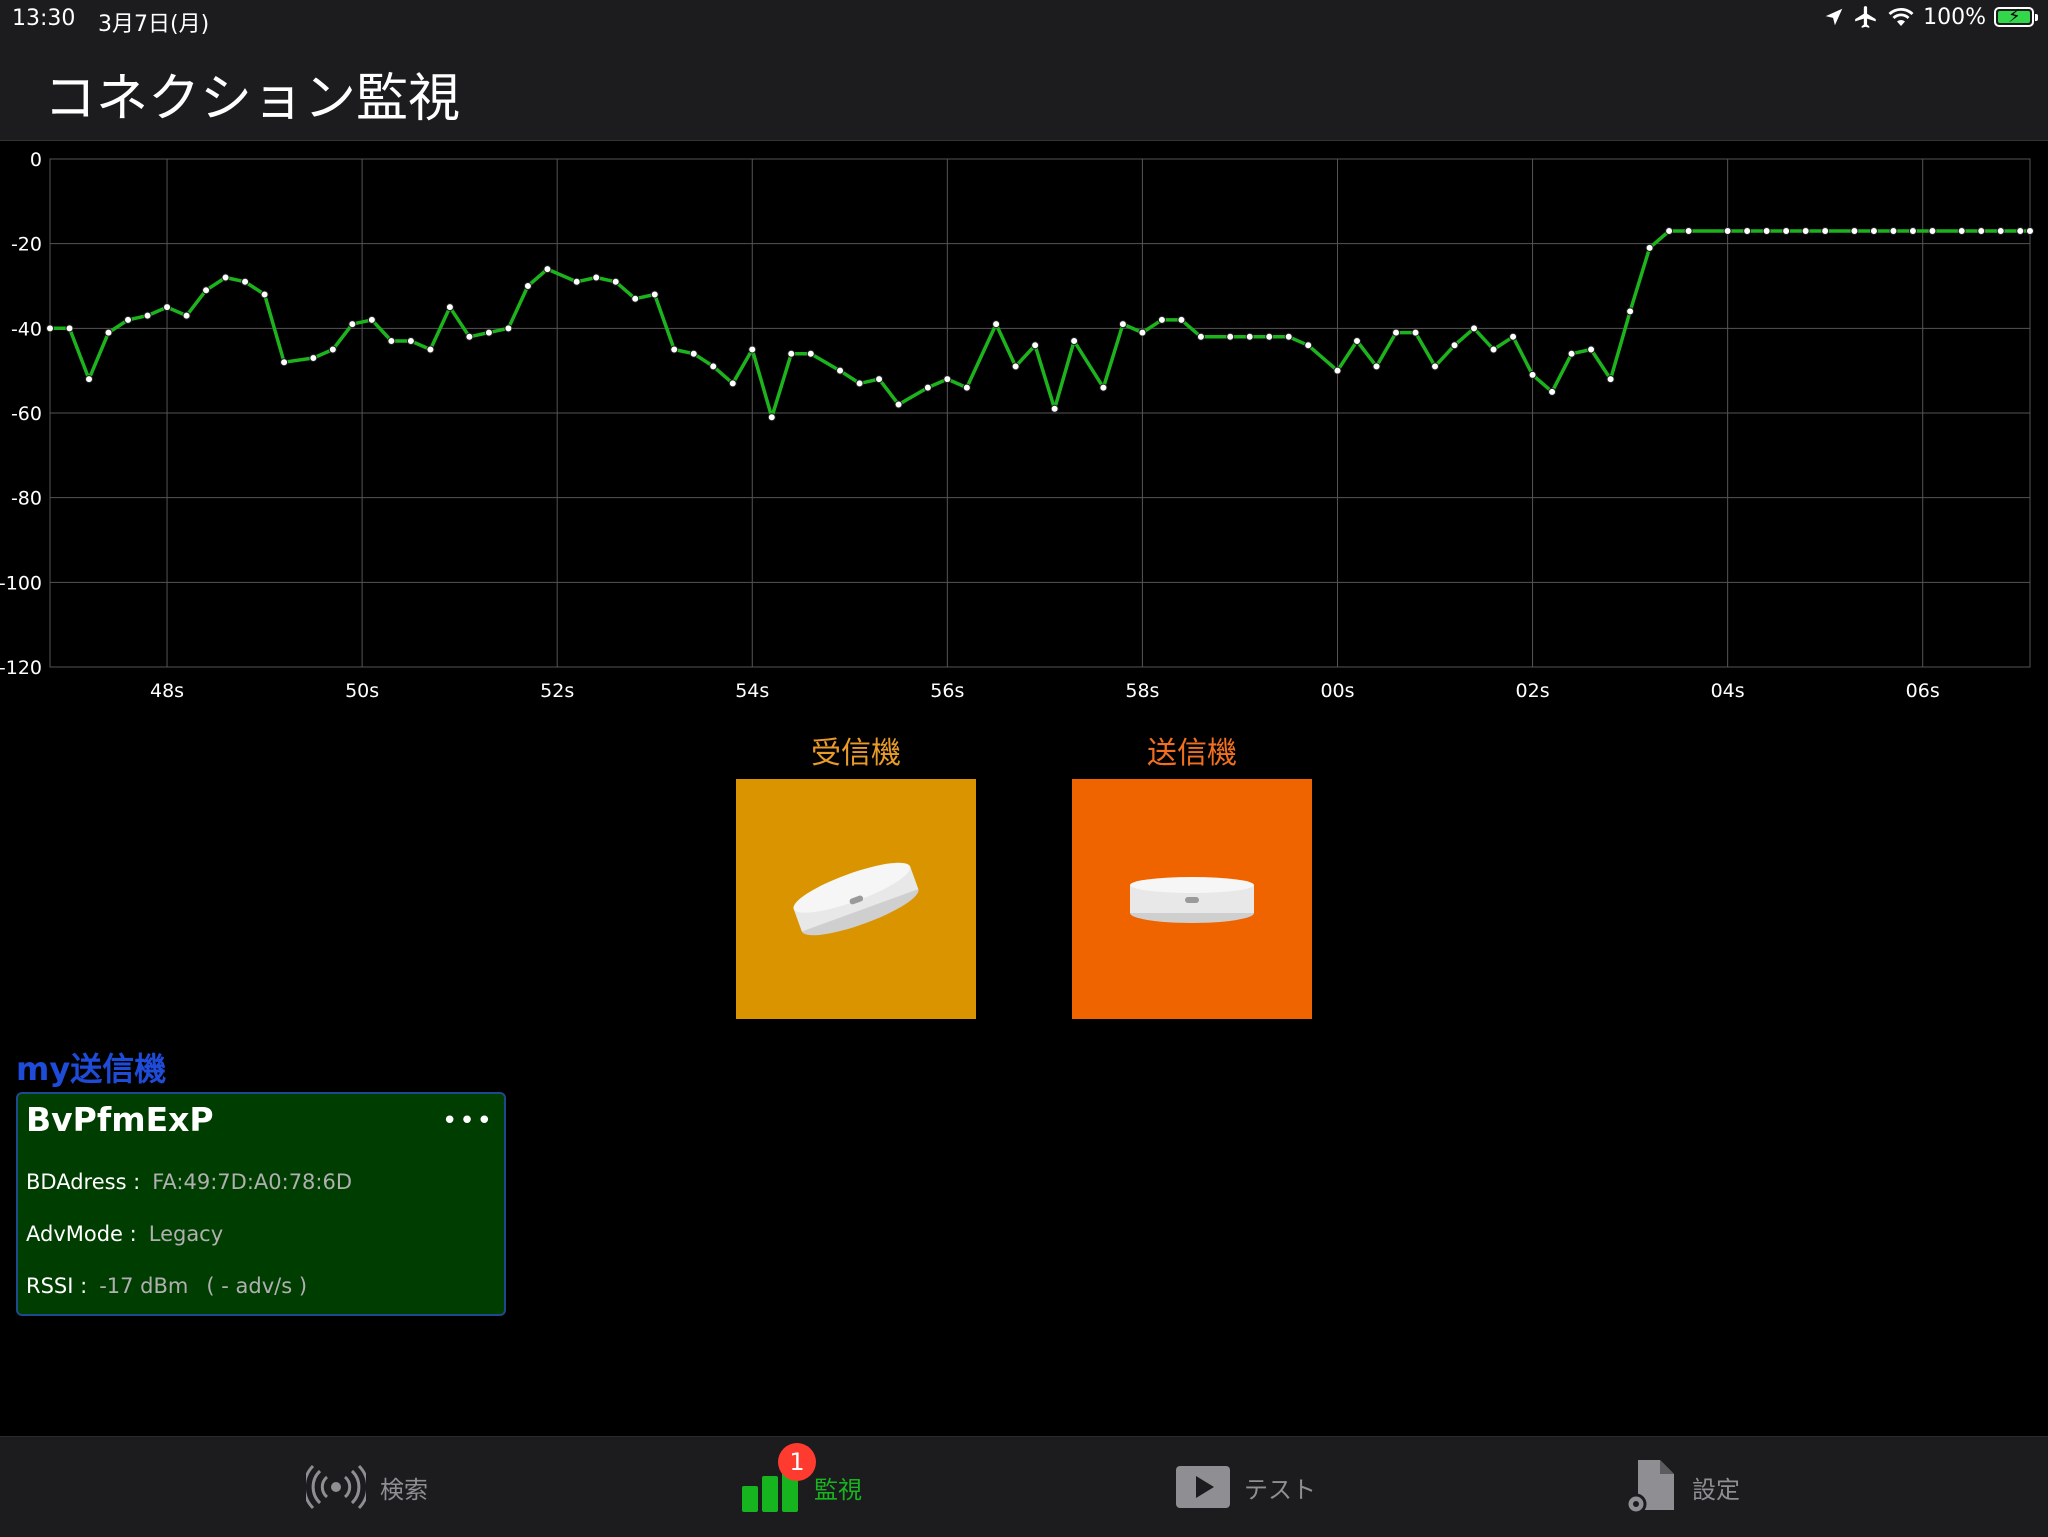  What do you see at coordinates (838, 1489) in the screenshot?
I see `tab-monitor-label: 監視` at bounding box center [838, 1489].